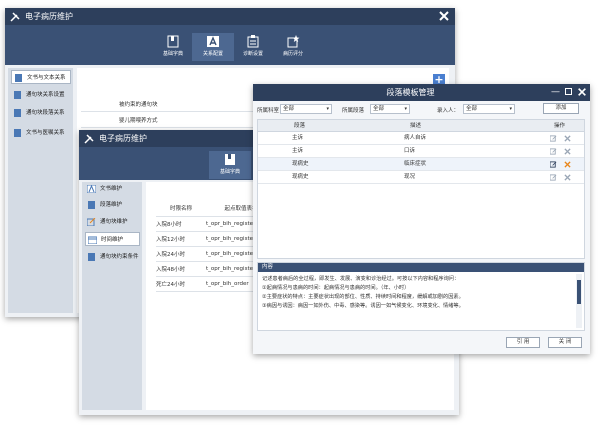 The width and height of the screenshot is (600, 427). What do you see at coordinates (390, 109) in the screenshot?
I see `section-filter-select: 全部 ▾` at bounding box center [390, 109].